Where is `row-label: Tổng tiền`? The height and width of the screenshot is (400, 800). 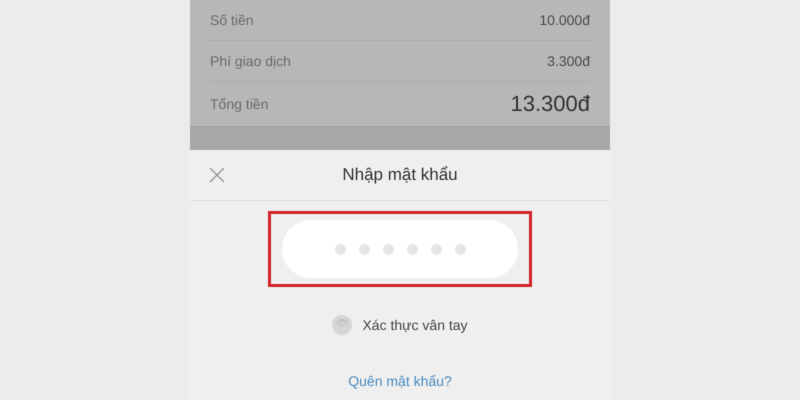 row-label: Tổng tiền is located at coordinates (239, 104).